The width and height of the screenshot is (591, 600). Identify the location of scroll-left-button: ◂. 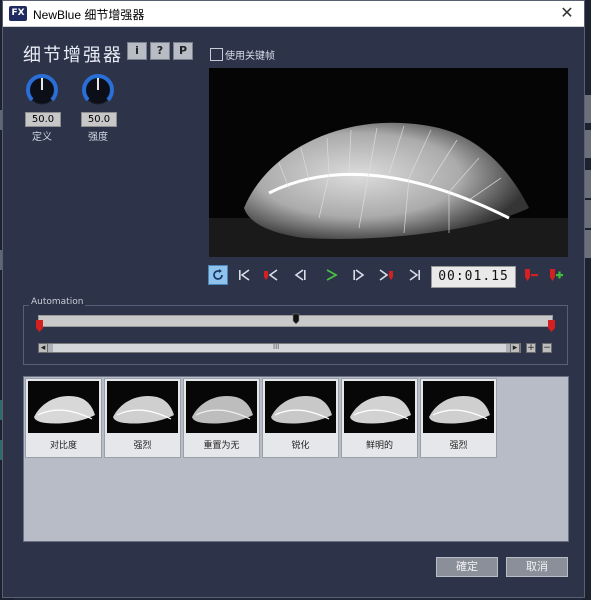
(43, 348).